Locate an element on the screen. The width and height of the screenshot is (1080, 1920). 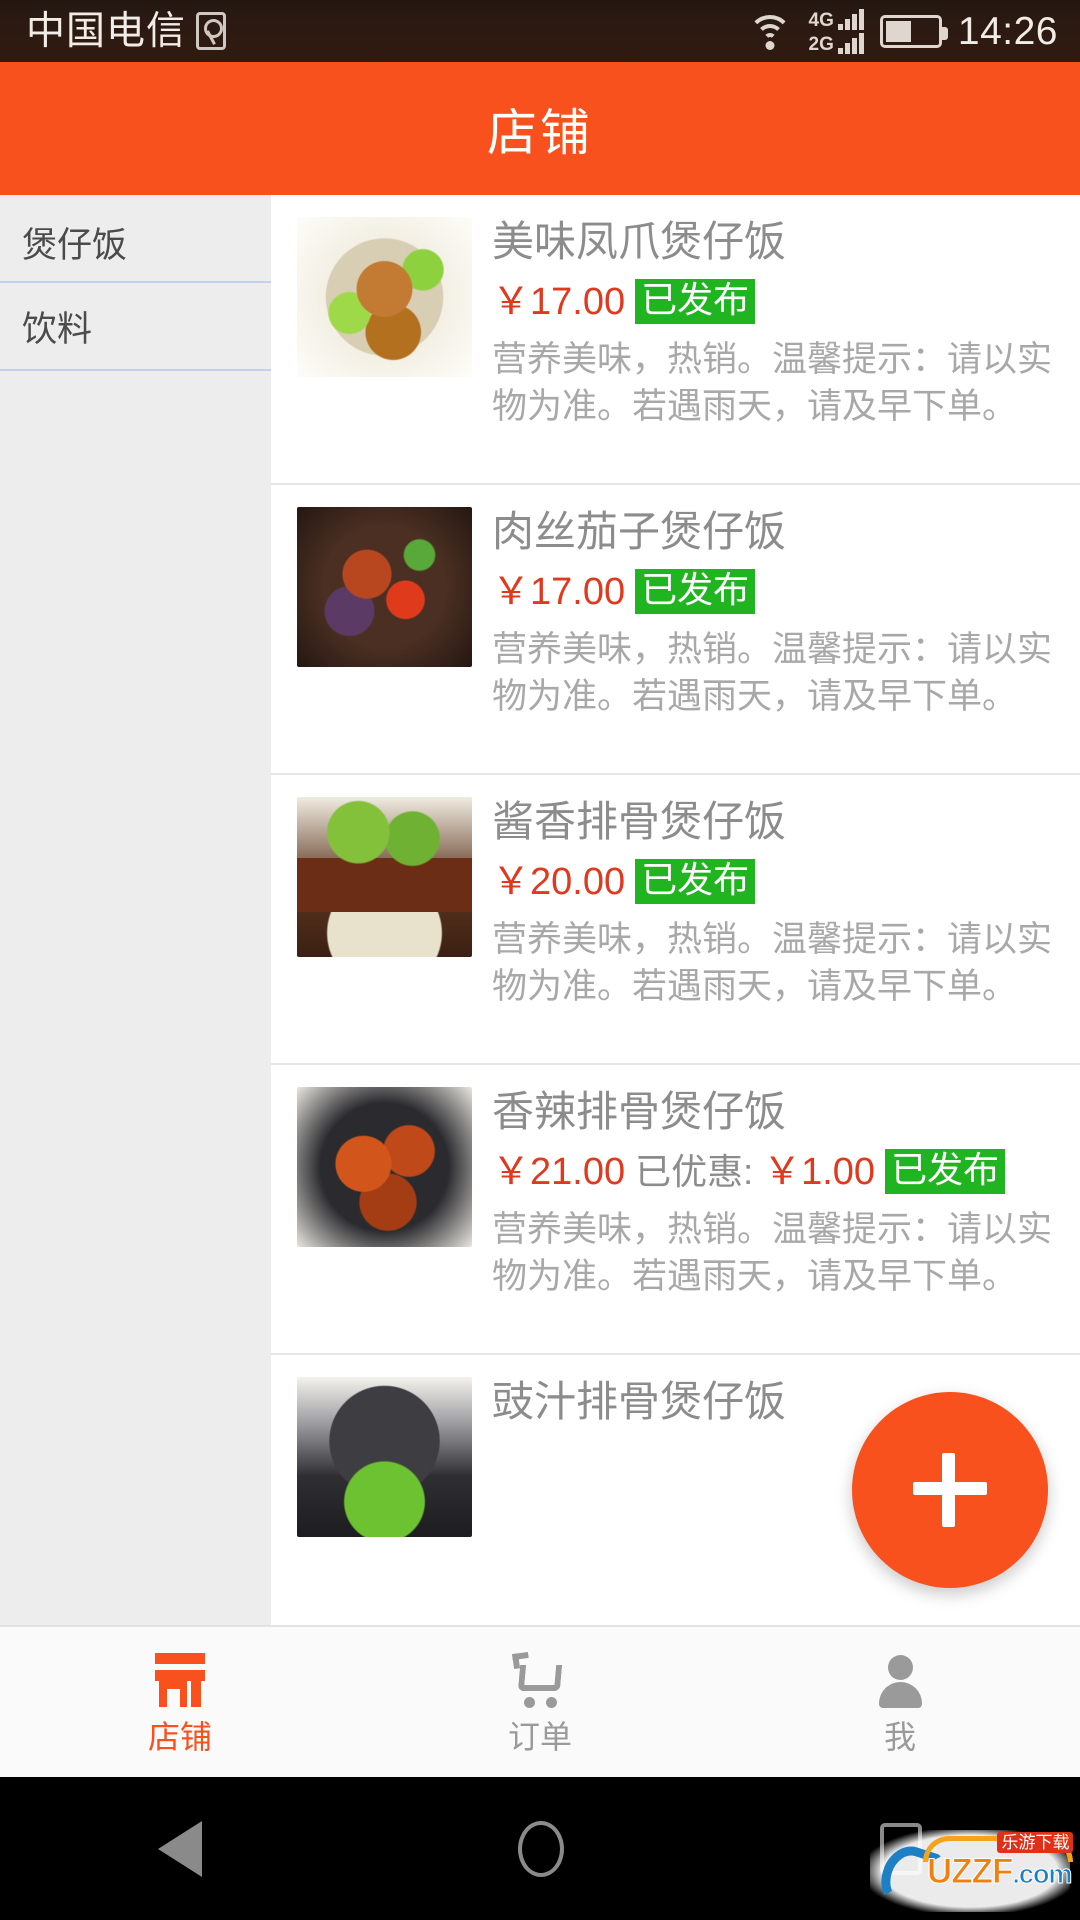
product-price-row: ￥21.00 已优惠: ￥1.00 已发布 is located at coordinates (773, 1171).